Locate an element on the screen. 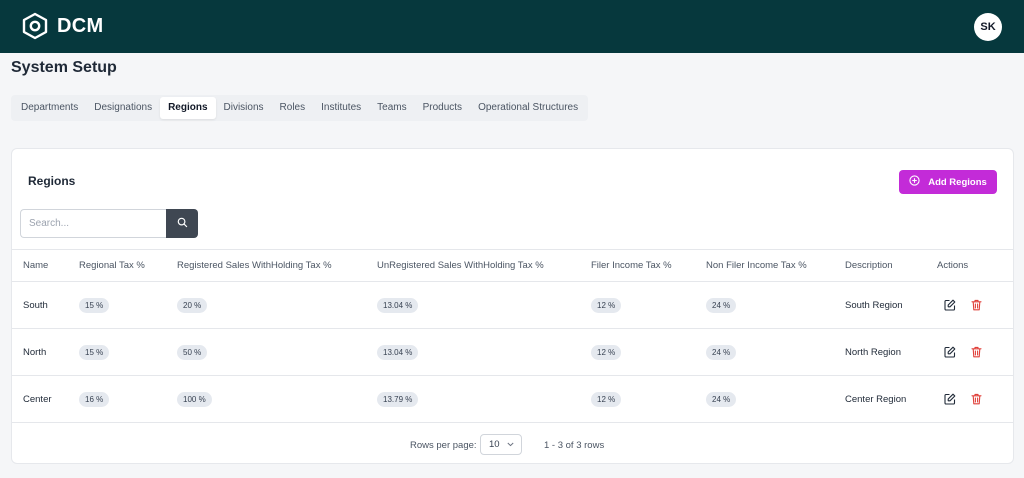 The width and height of the screenshot is (1024, 478). page-title: System Setup is located at coordinates (64, 67).